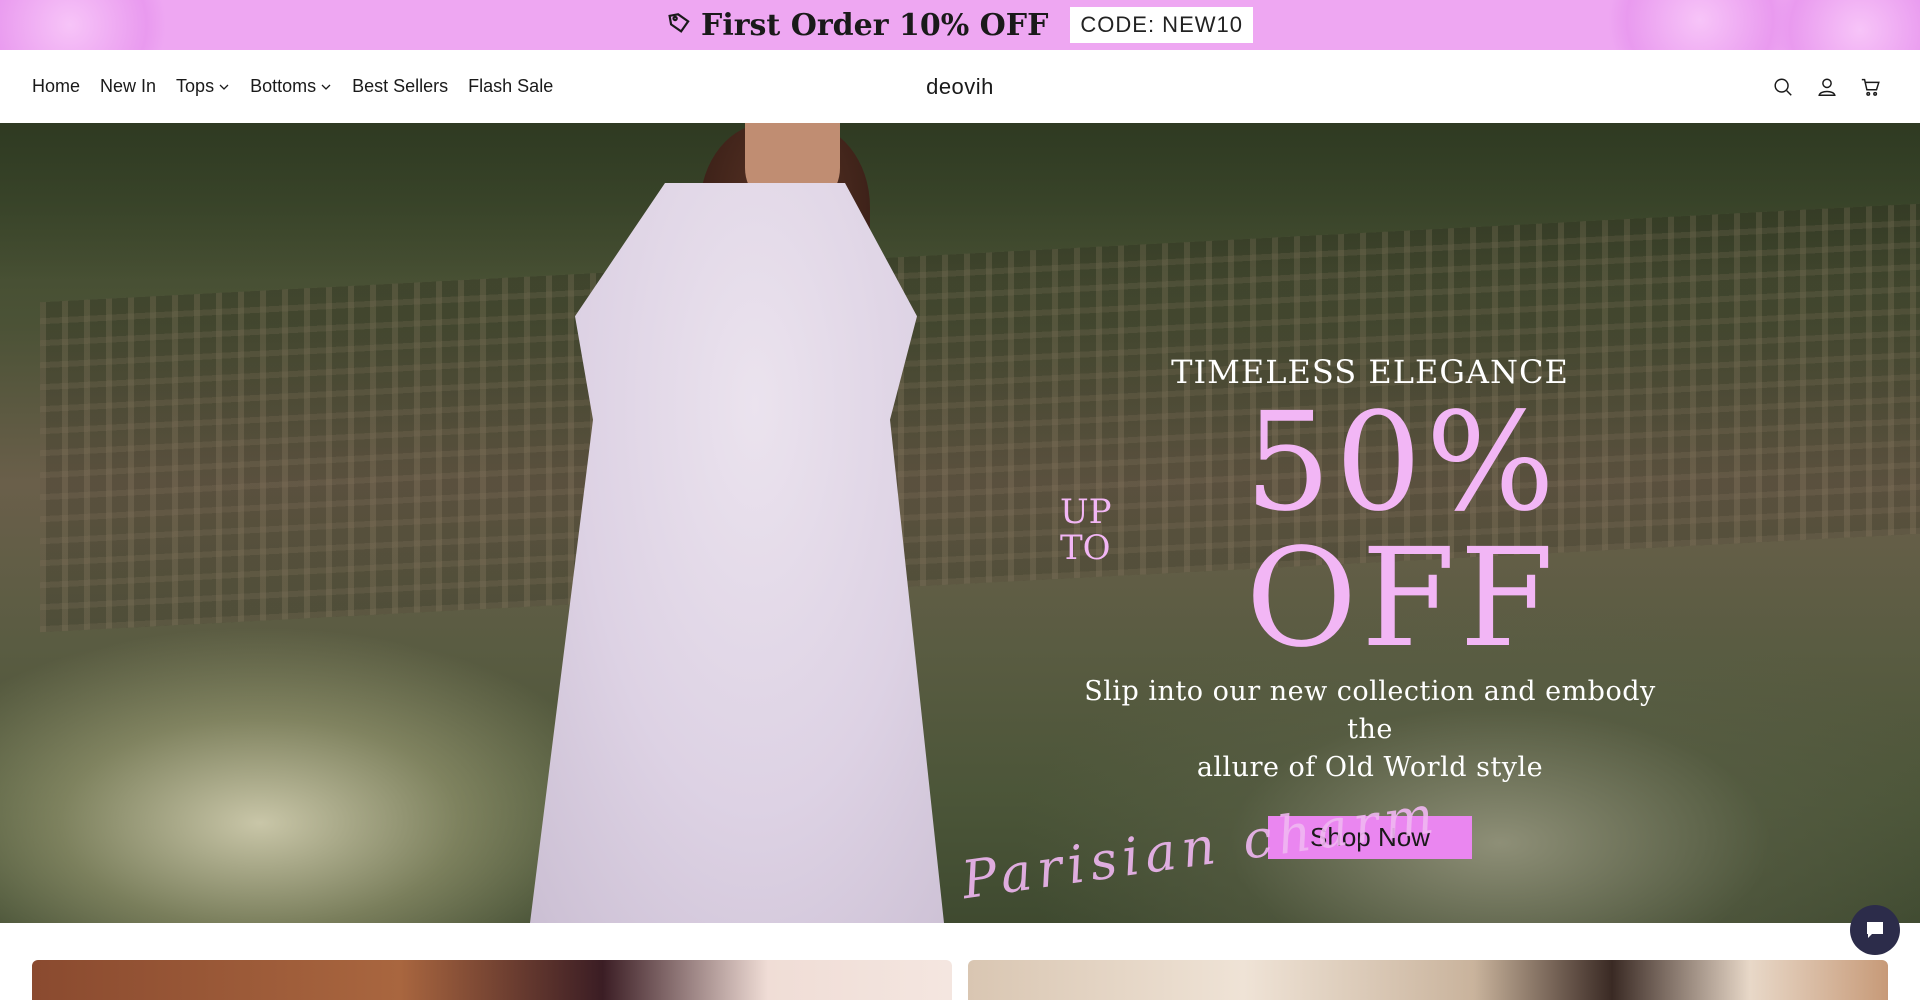 Image resolution: width=1920 pixels, height=1000 pixels. Describe the element at coordinates (960, 961) in the screenshot. I see `collection-cards` at that location.